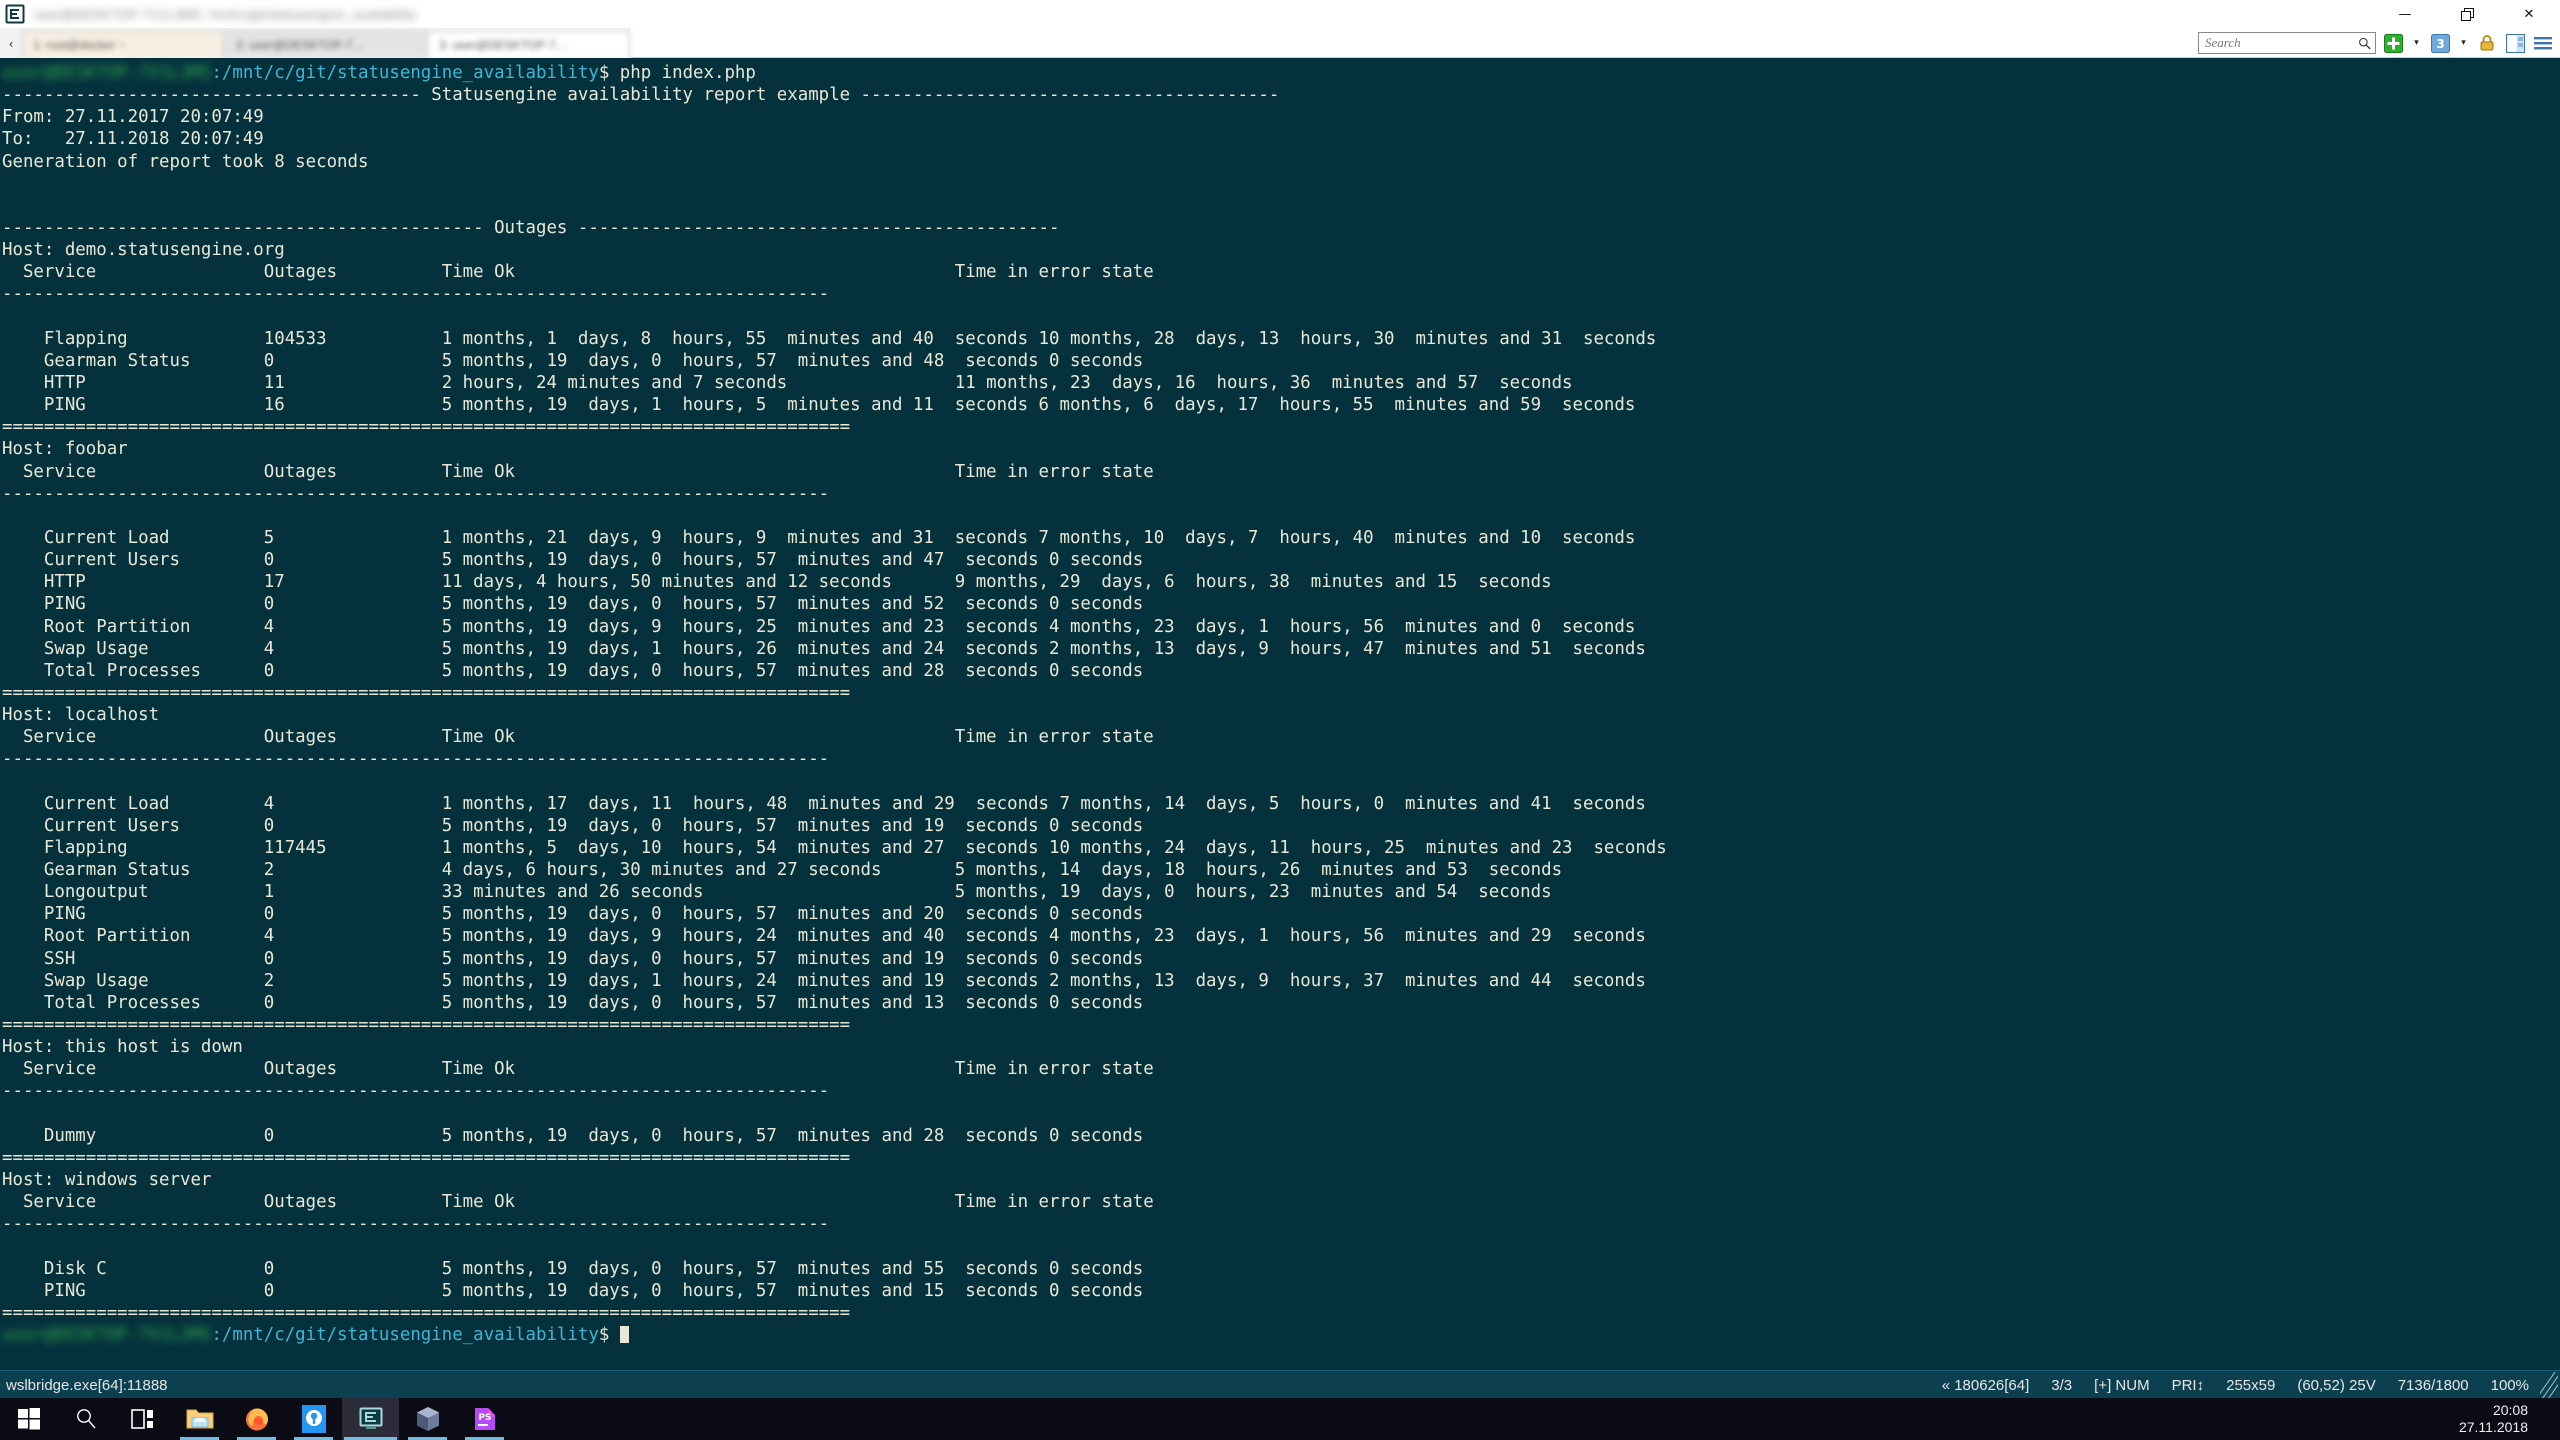 The height and width of the screenshot is (1440, 2560). I want to click on taskbar-item-file-explorer, so click(199, 1419).